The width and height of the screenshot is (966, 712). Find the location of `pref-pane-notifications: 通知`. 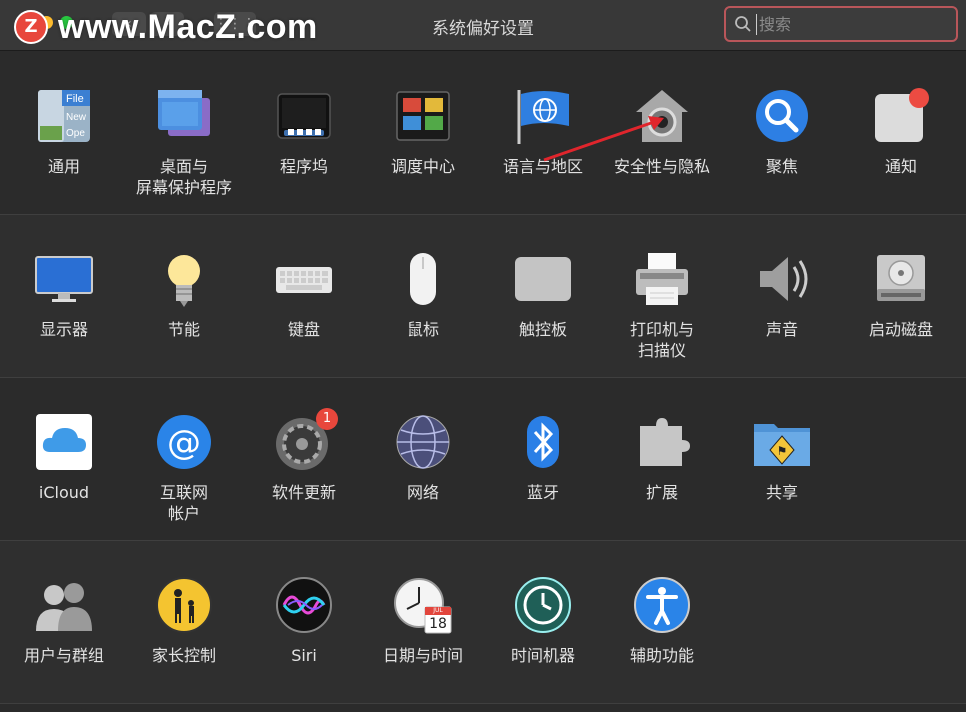

pref-pane-notifications: 通知 is located at coordinates (901, 131).